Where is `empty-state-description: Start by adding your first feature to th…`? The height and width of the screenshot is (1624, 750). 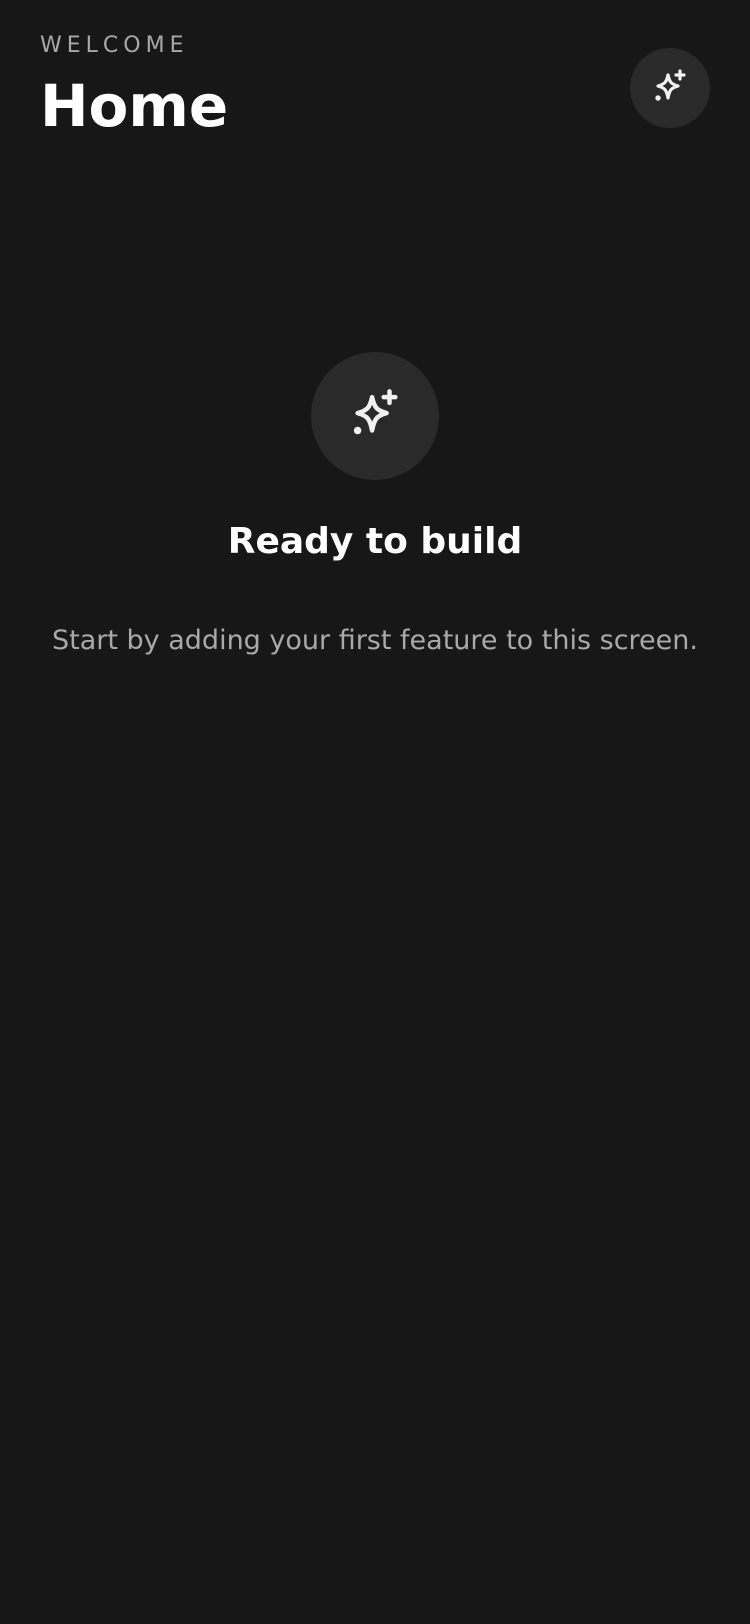
empty-state-description: Start by adding your first feature to th… is located at coordinates (375, 640).